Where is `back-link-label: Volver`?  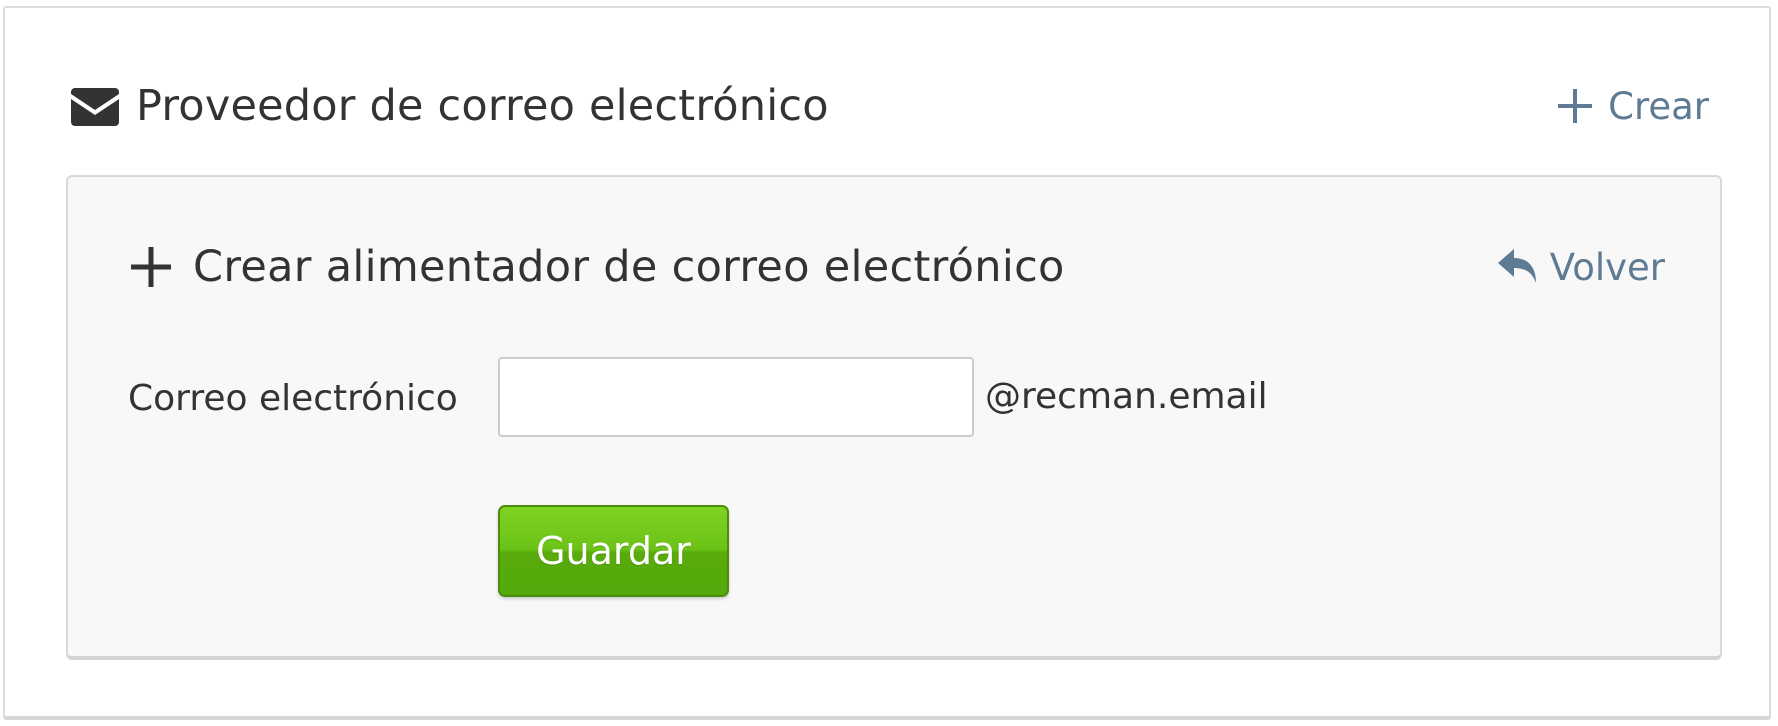 back-link-label: Volver is located at coordinates (1607, 267).